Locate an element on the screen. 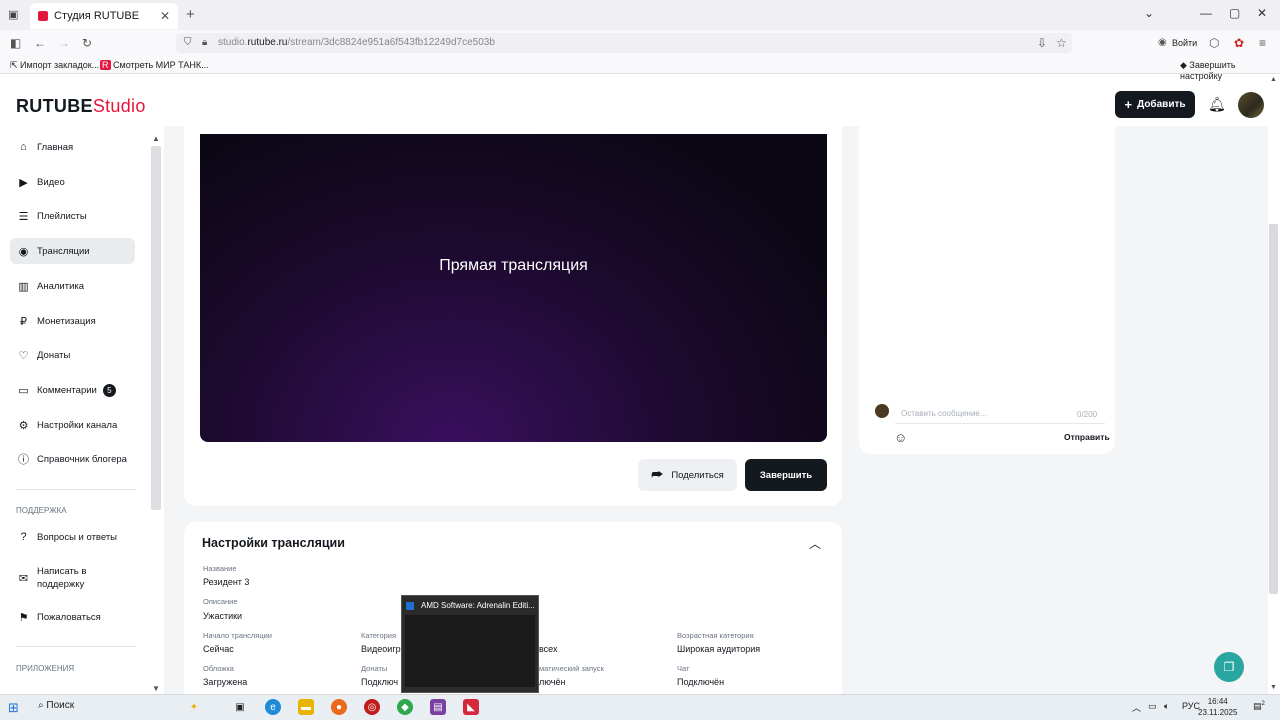  plus-icon: + is located at coordinates (1128, 104).